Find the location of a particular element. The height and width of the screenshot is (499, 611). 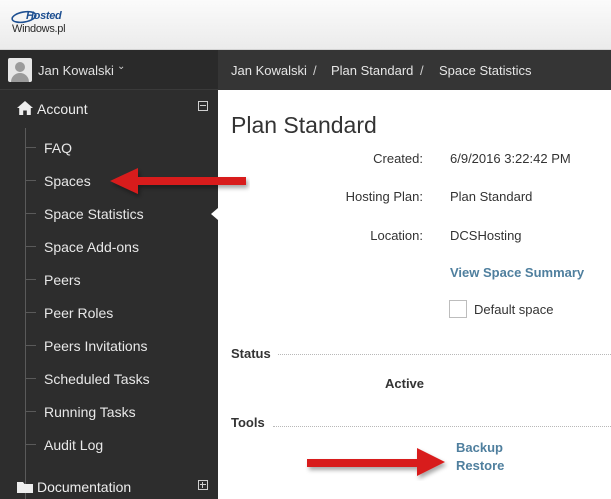

user-menu: Jan Kowalski ⌄ is located at coordinates (109, 70).